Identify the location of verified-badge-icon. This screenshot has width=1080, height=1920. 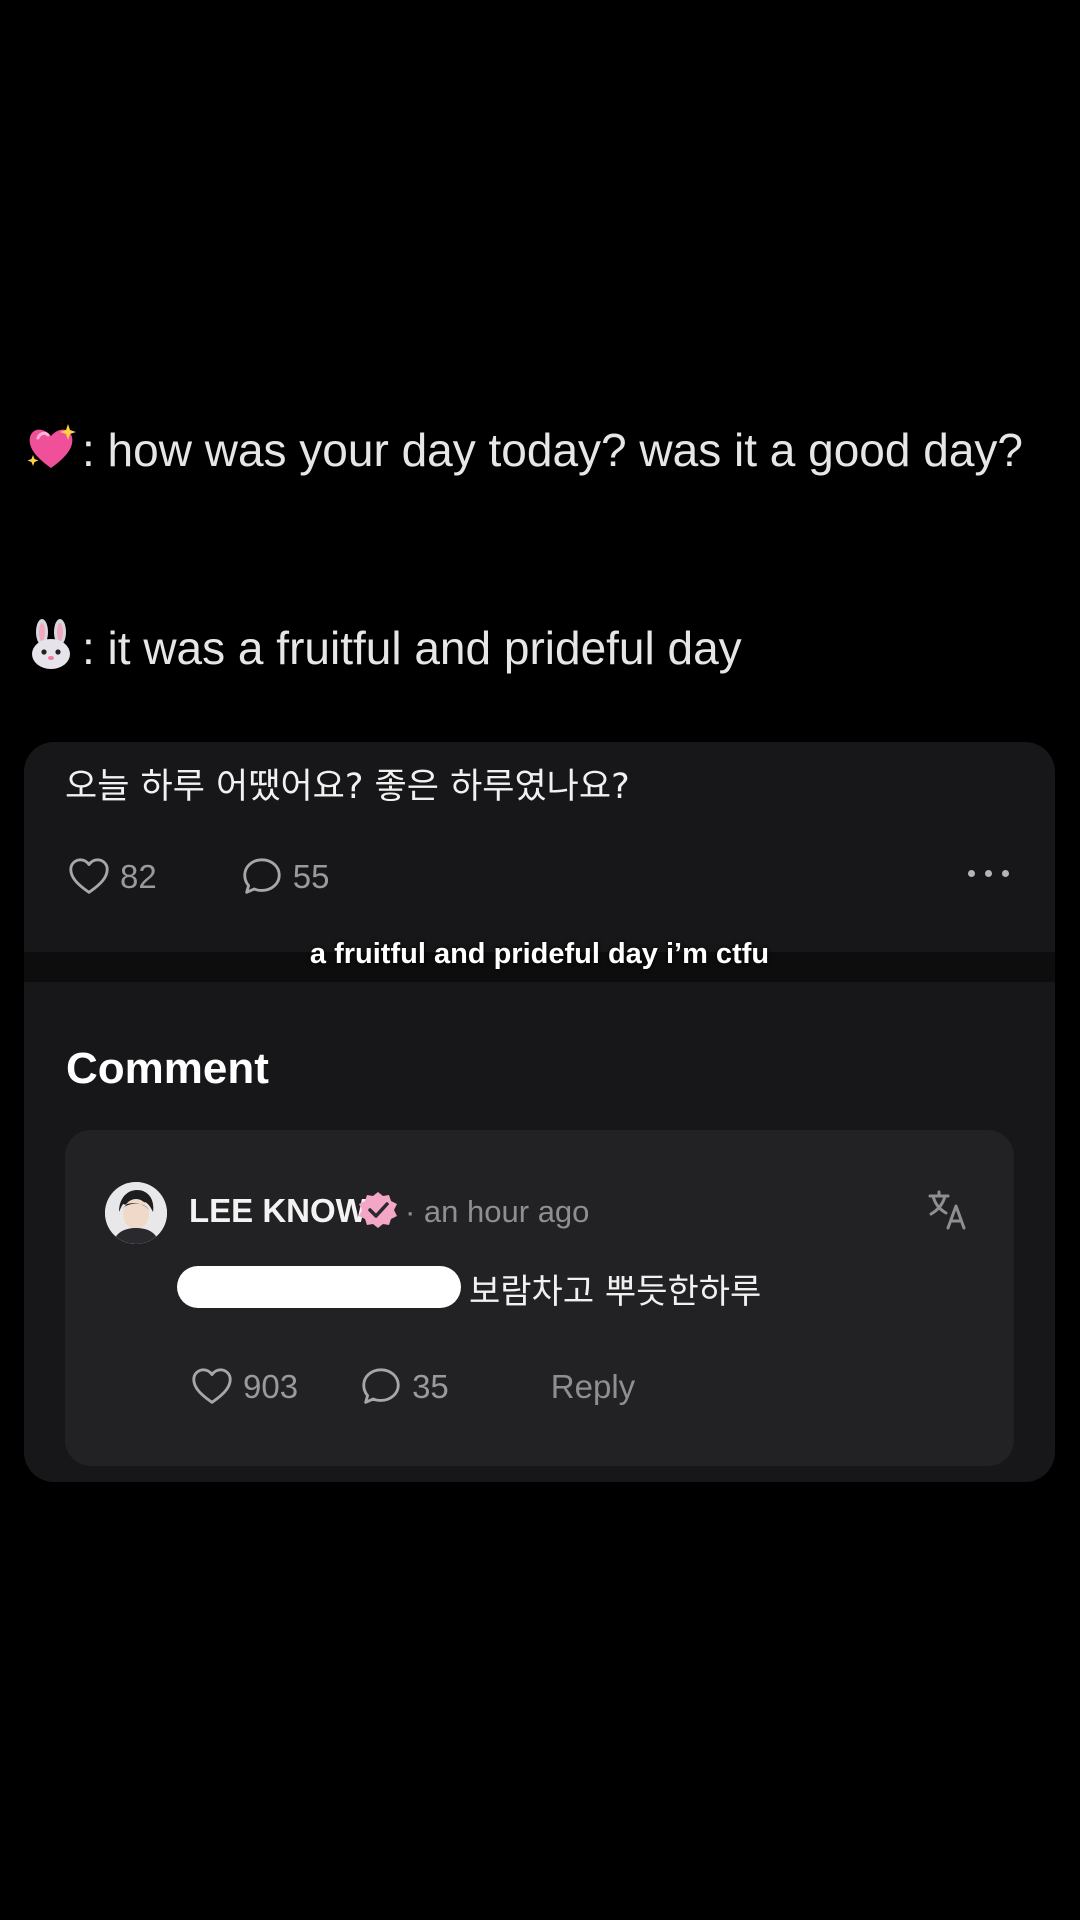
(378, 1210).